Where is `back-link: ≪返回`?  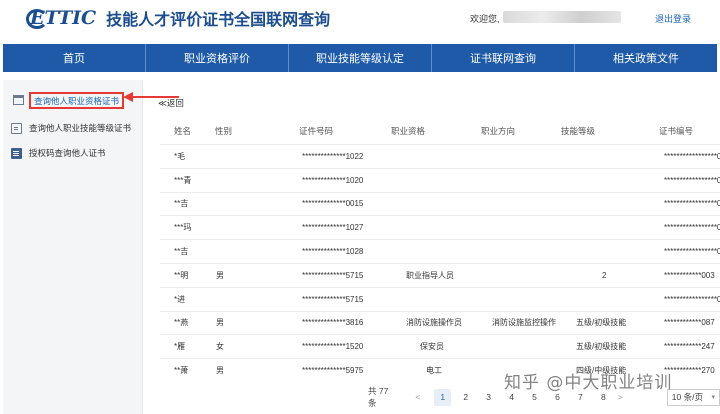
back-link: ≪返回 is located at coordinates (171, 103).